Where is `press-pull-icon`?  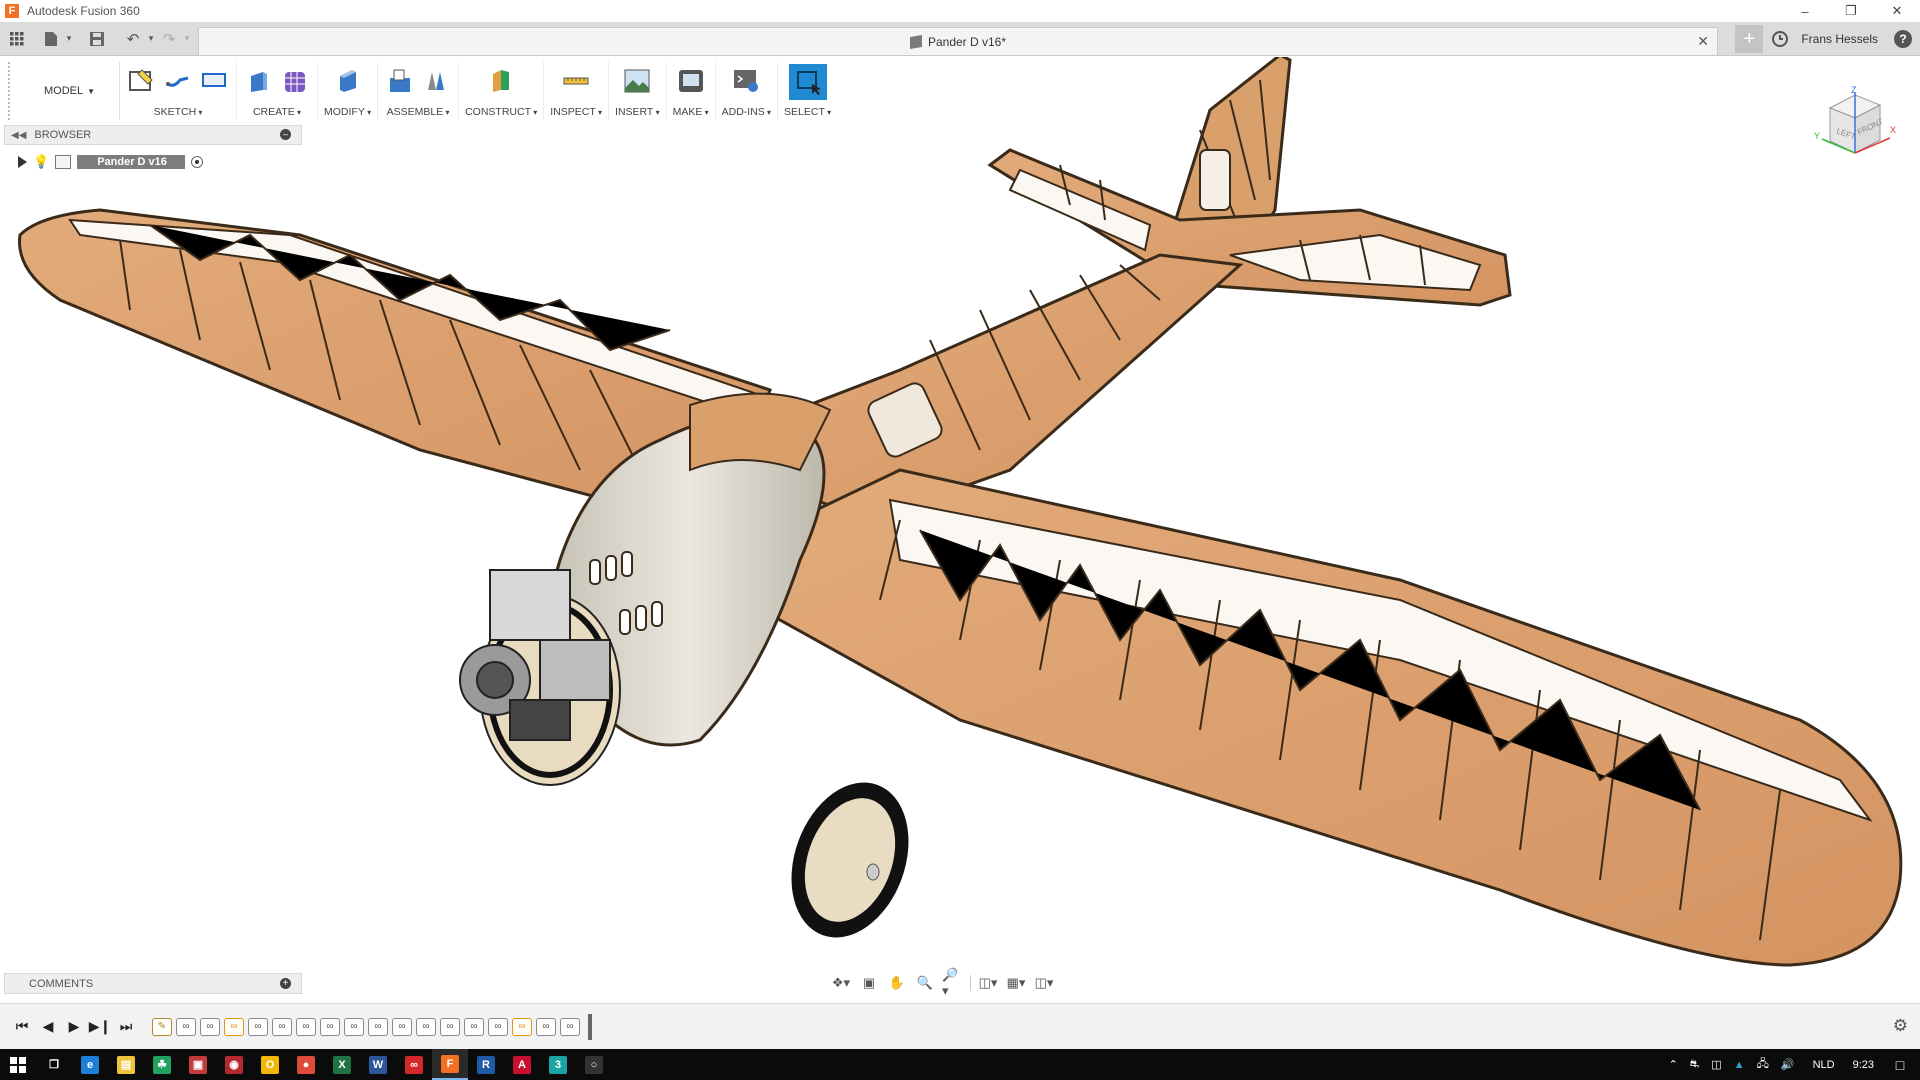
press-pull-icon is located at coordinates (348, 80).